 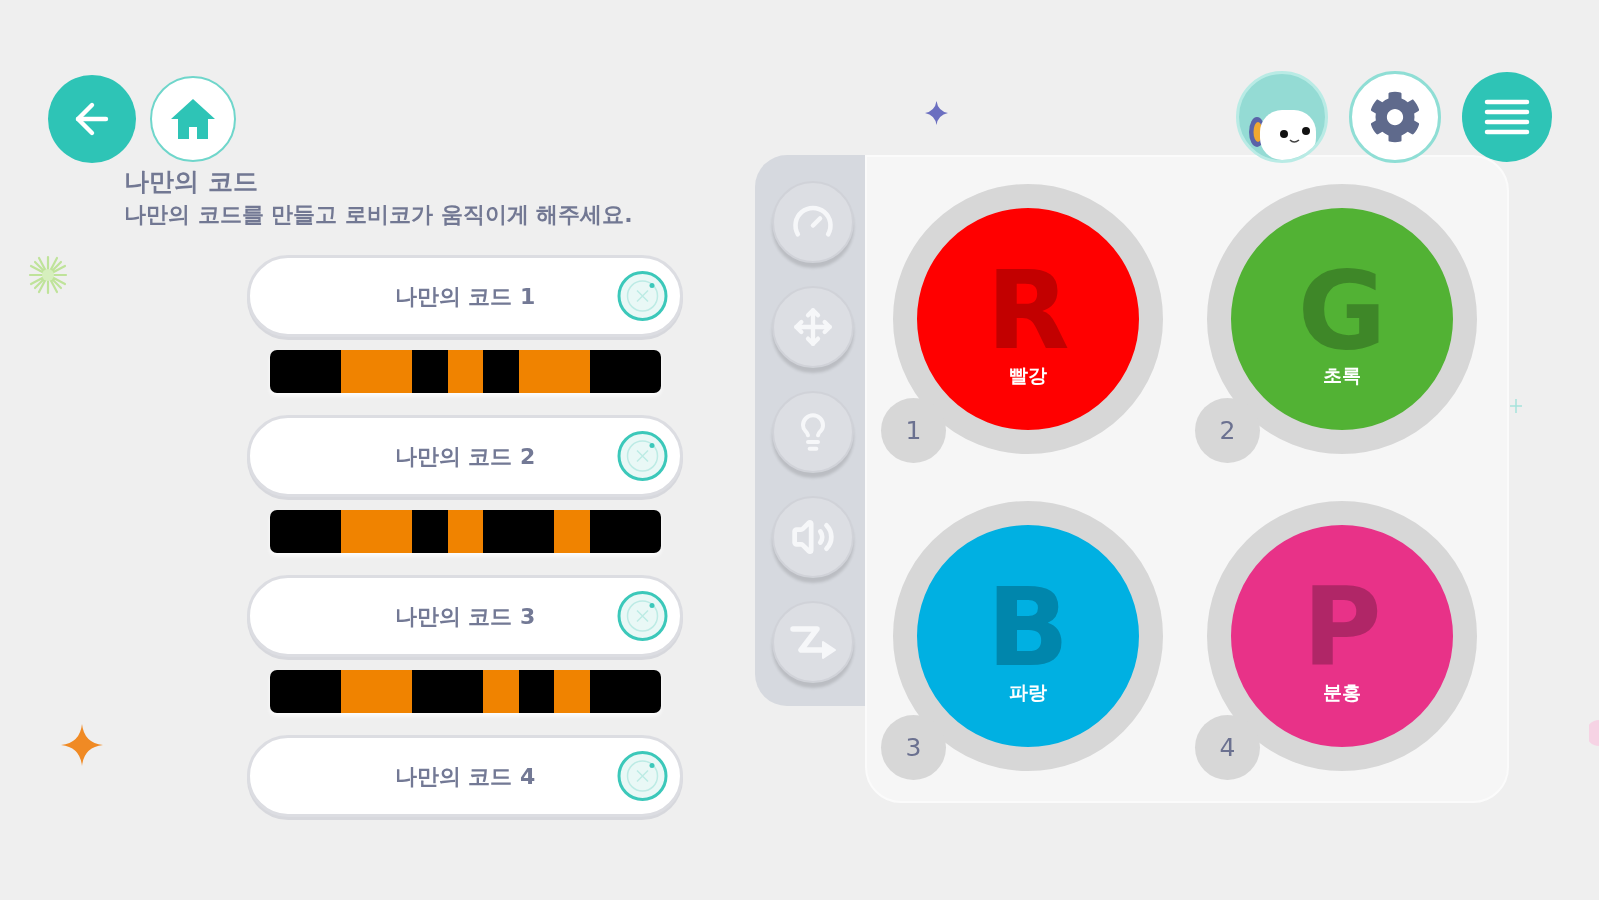 What do you see at coordinates (1028, 311) in the screenshot?
I see `color-letter: R` at bounding box center [1028, 311].